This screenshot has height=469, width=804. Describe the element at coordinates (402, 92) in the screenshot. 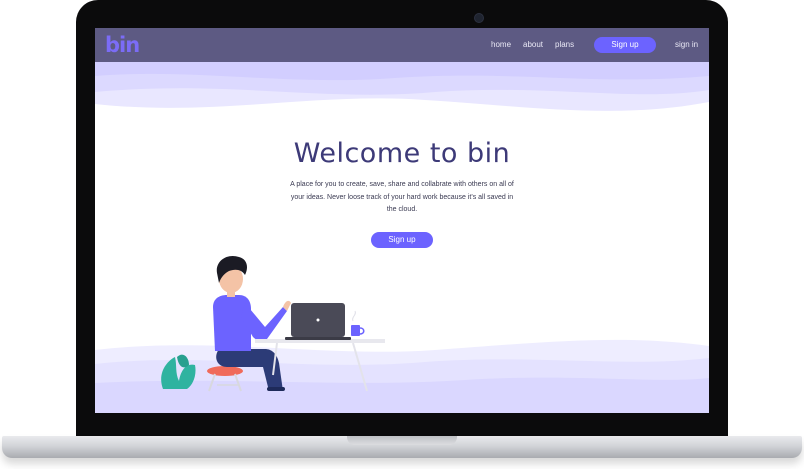

I see `top-wave-decoration` at that location.